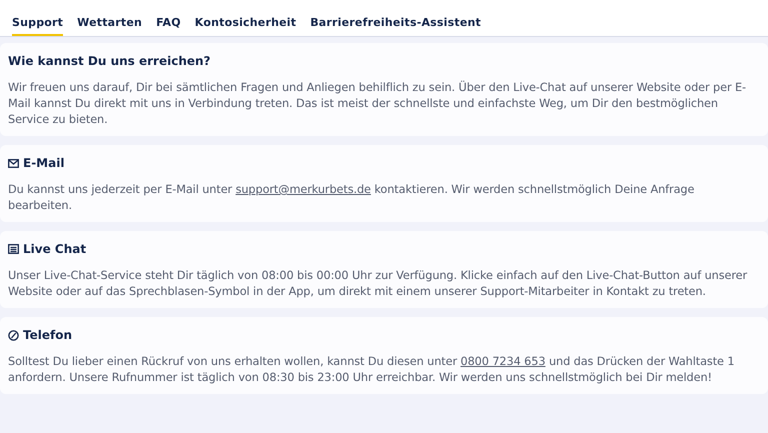  Describe the element at coordinates (245, 24) in the screenshot. I see `tab: Kontosicherheit` at that location.